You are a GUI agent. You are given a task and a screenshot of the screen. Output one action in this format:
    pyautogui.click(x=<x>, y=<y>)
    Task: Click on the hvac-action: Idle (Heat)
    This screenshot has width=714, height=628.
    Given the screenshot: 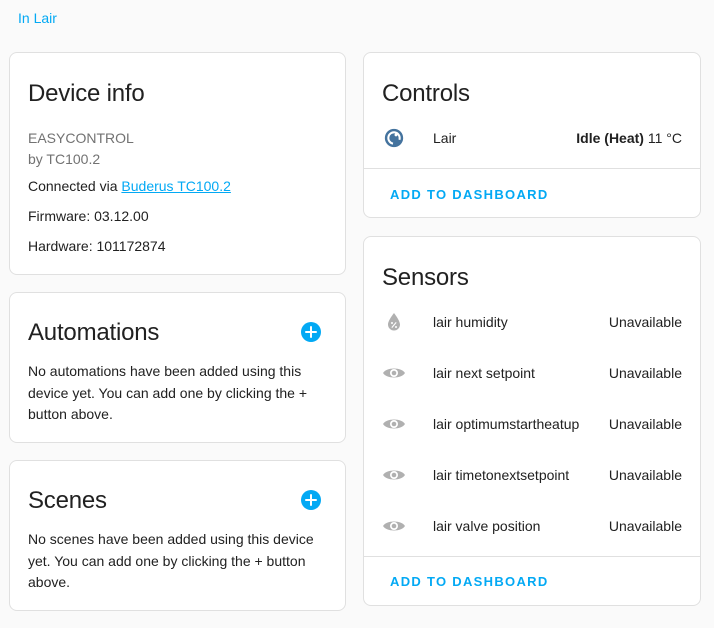 What is the action you would take?
    pyautogui.click(x=610, y=138)
    